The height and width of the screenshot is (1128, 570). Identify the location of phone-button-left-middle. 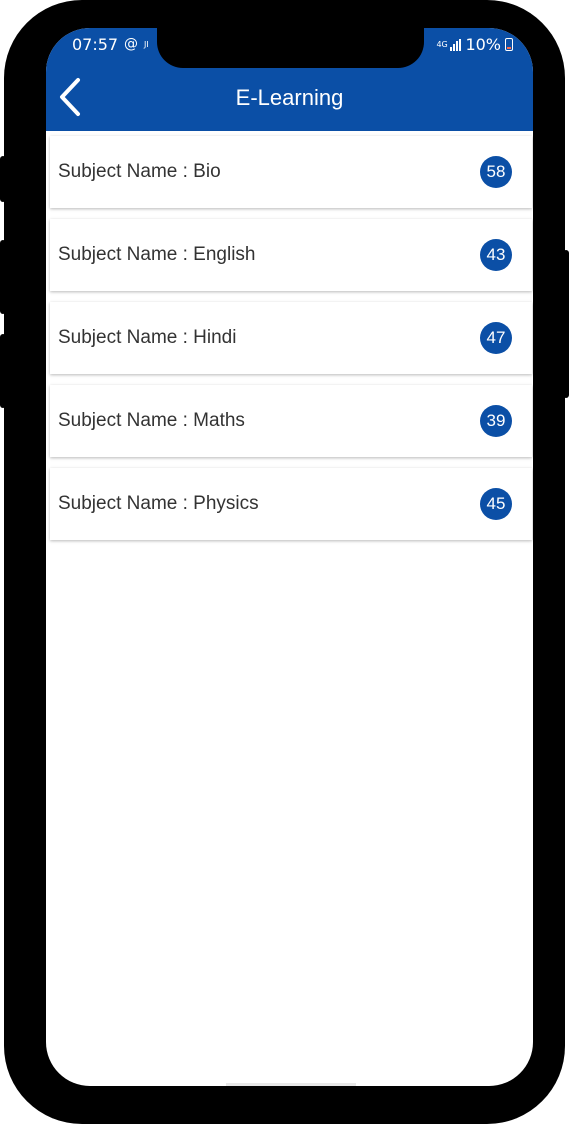
(3, 277).